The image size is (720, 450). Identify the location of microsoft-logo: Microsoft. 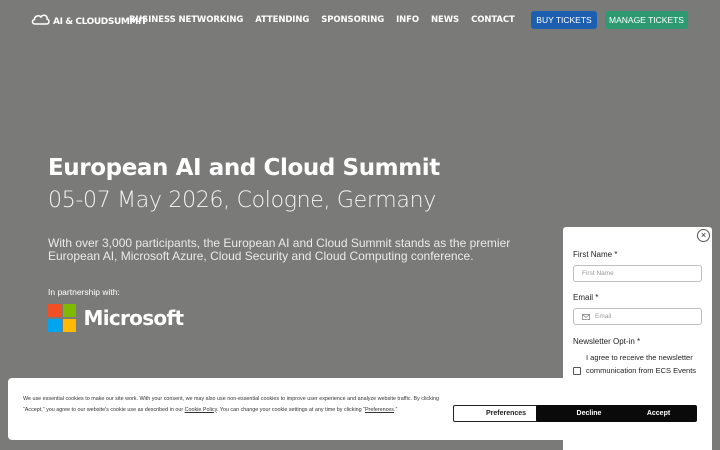
(116, 318).